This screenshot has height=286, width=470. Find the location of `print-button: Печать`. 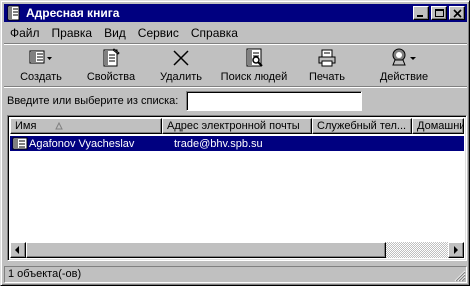

print-button: Печать is located at coordinates (327, 65).